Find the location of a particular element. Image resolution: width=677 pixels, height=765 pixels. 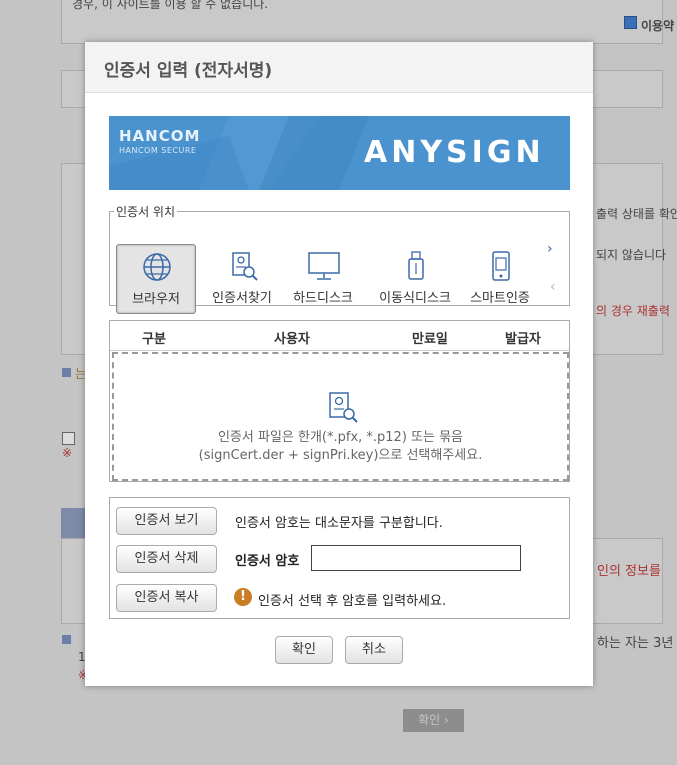

password-label: 인증서 암호 is located at coordinates (267, 561).